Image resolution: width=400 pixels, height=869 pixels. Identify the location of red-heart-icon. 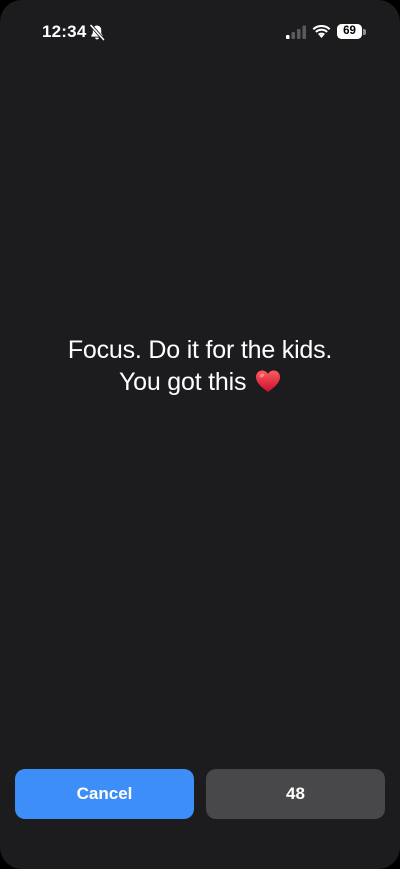
(268, 381).